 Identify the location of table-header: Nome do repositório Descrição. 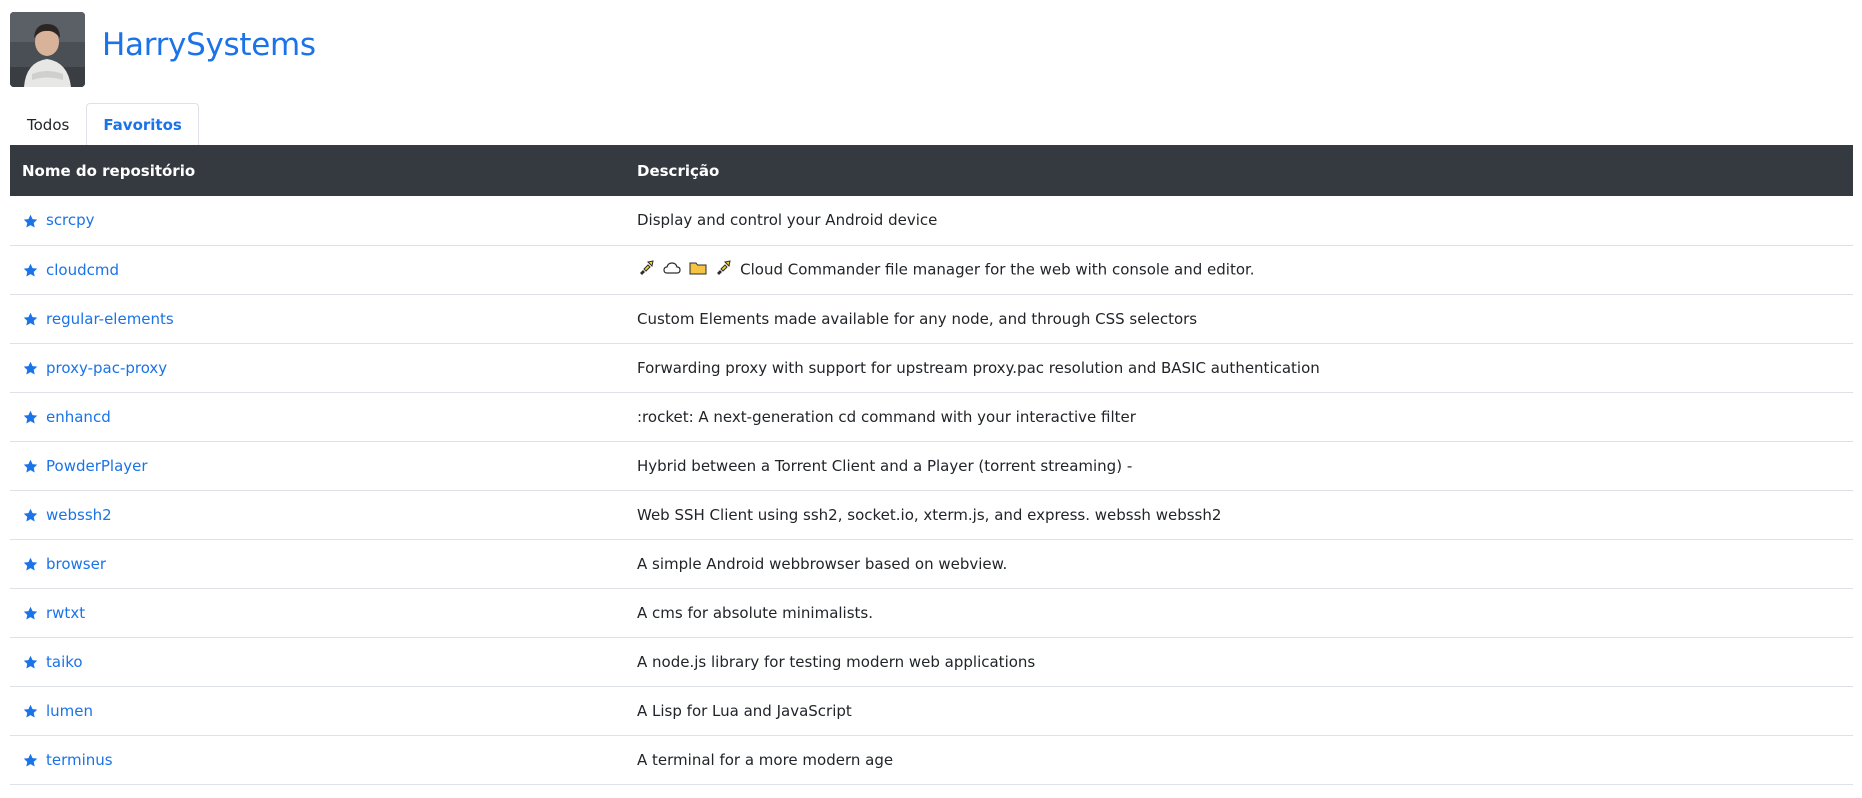
(931, 170).